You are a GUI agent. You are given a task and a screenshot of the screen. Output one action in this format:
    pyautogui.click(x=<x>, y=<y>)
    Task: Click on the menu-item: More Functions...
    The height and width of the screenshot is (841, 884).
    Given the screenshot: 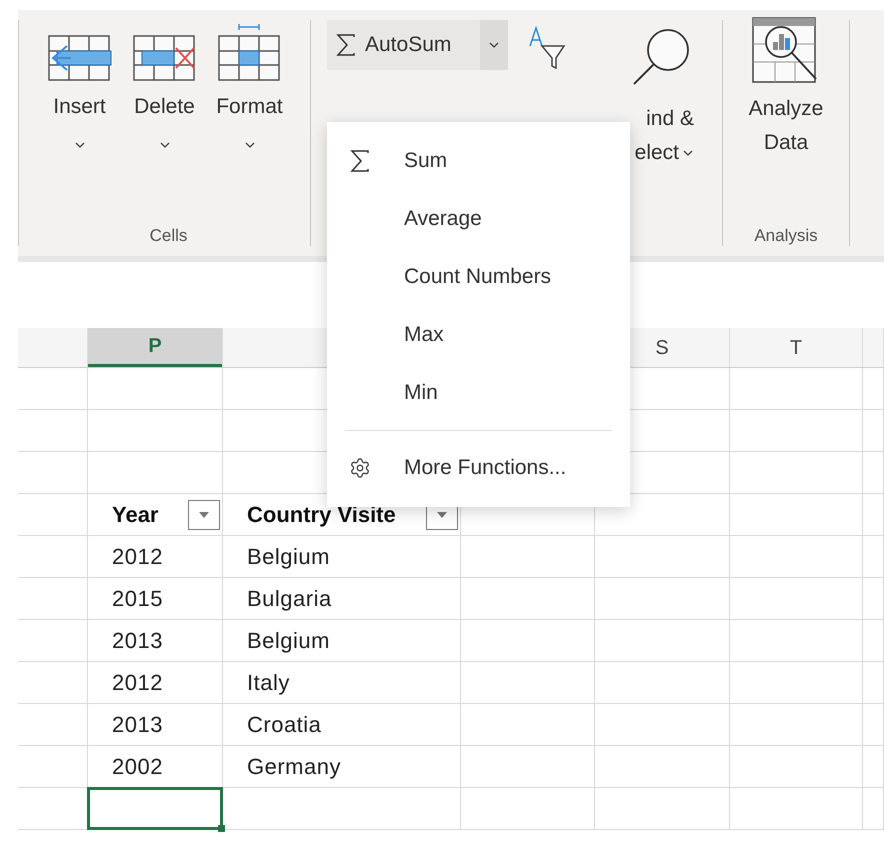 What is the action you would take?
    pyautogui.click(x=478, y=468)
    